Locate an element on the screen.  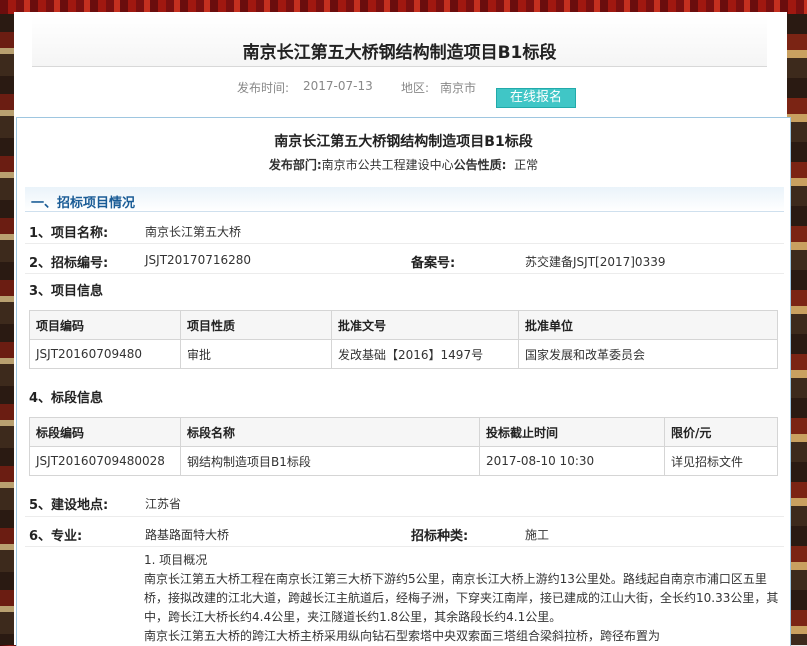
table-cell: 发改基础【2016】1497号 is located at coordinates (425, 354).